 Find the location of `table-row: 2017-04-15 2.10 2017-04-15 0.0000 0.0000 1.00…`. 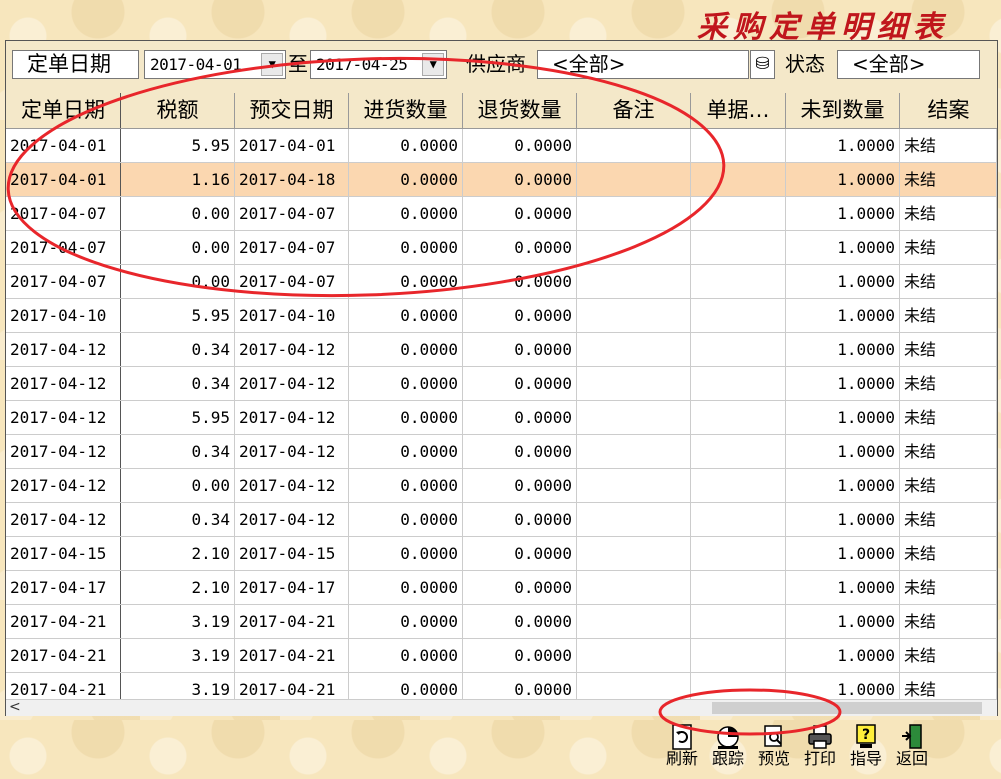

table-row: 2017-04-15 2.10 2017-04-15 0.0000 0.0000 1.00… is located at coordinates (501, 554).